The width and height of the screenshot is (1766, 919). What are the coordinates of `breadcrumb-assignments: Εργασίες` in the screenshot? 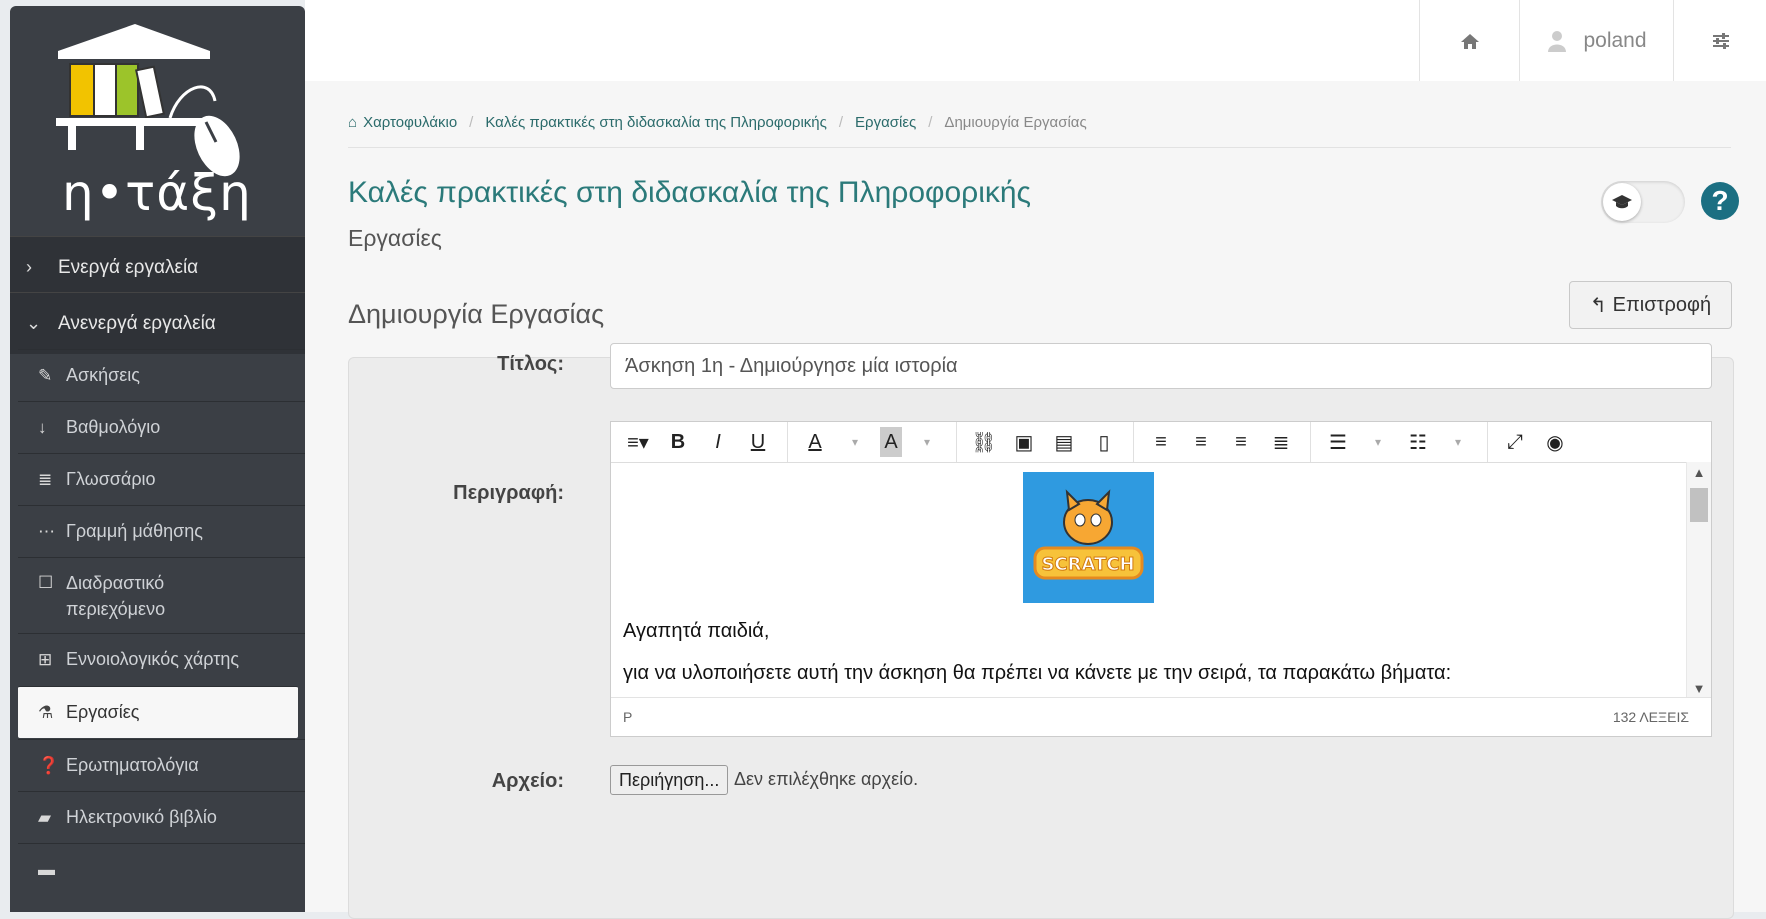 It's located at (885, 122).